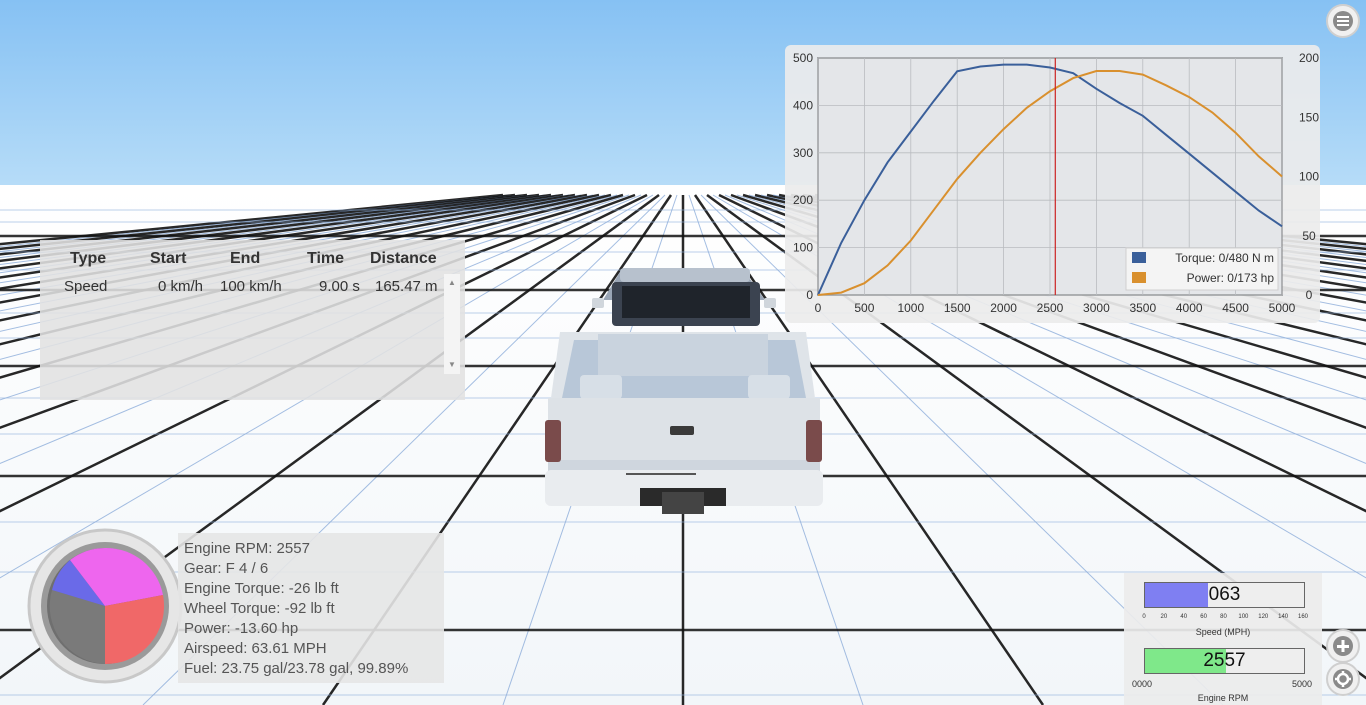 The image size is (1366, 705). Describe the element at coordinates (1164, 617) in the screenshot. I see `speed-tick-label: 20` at that location.